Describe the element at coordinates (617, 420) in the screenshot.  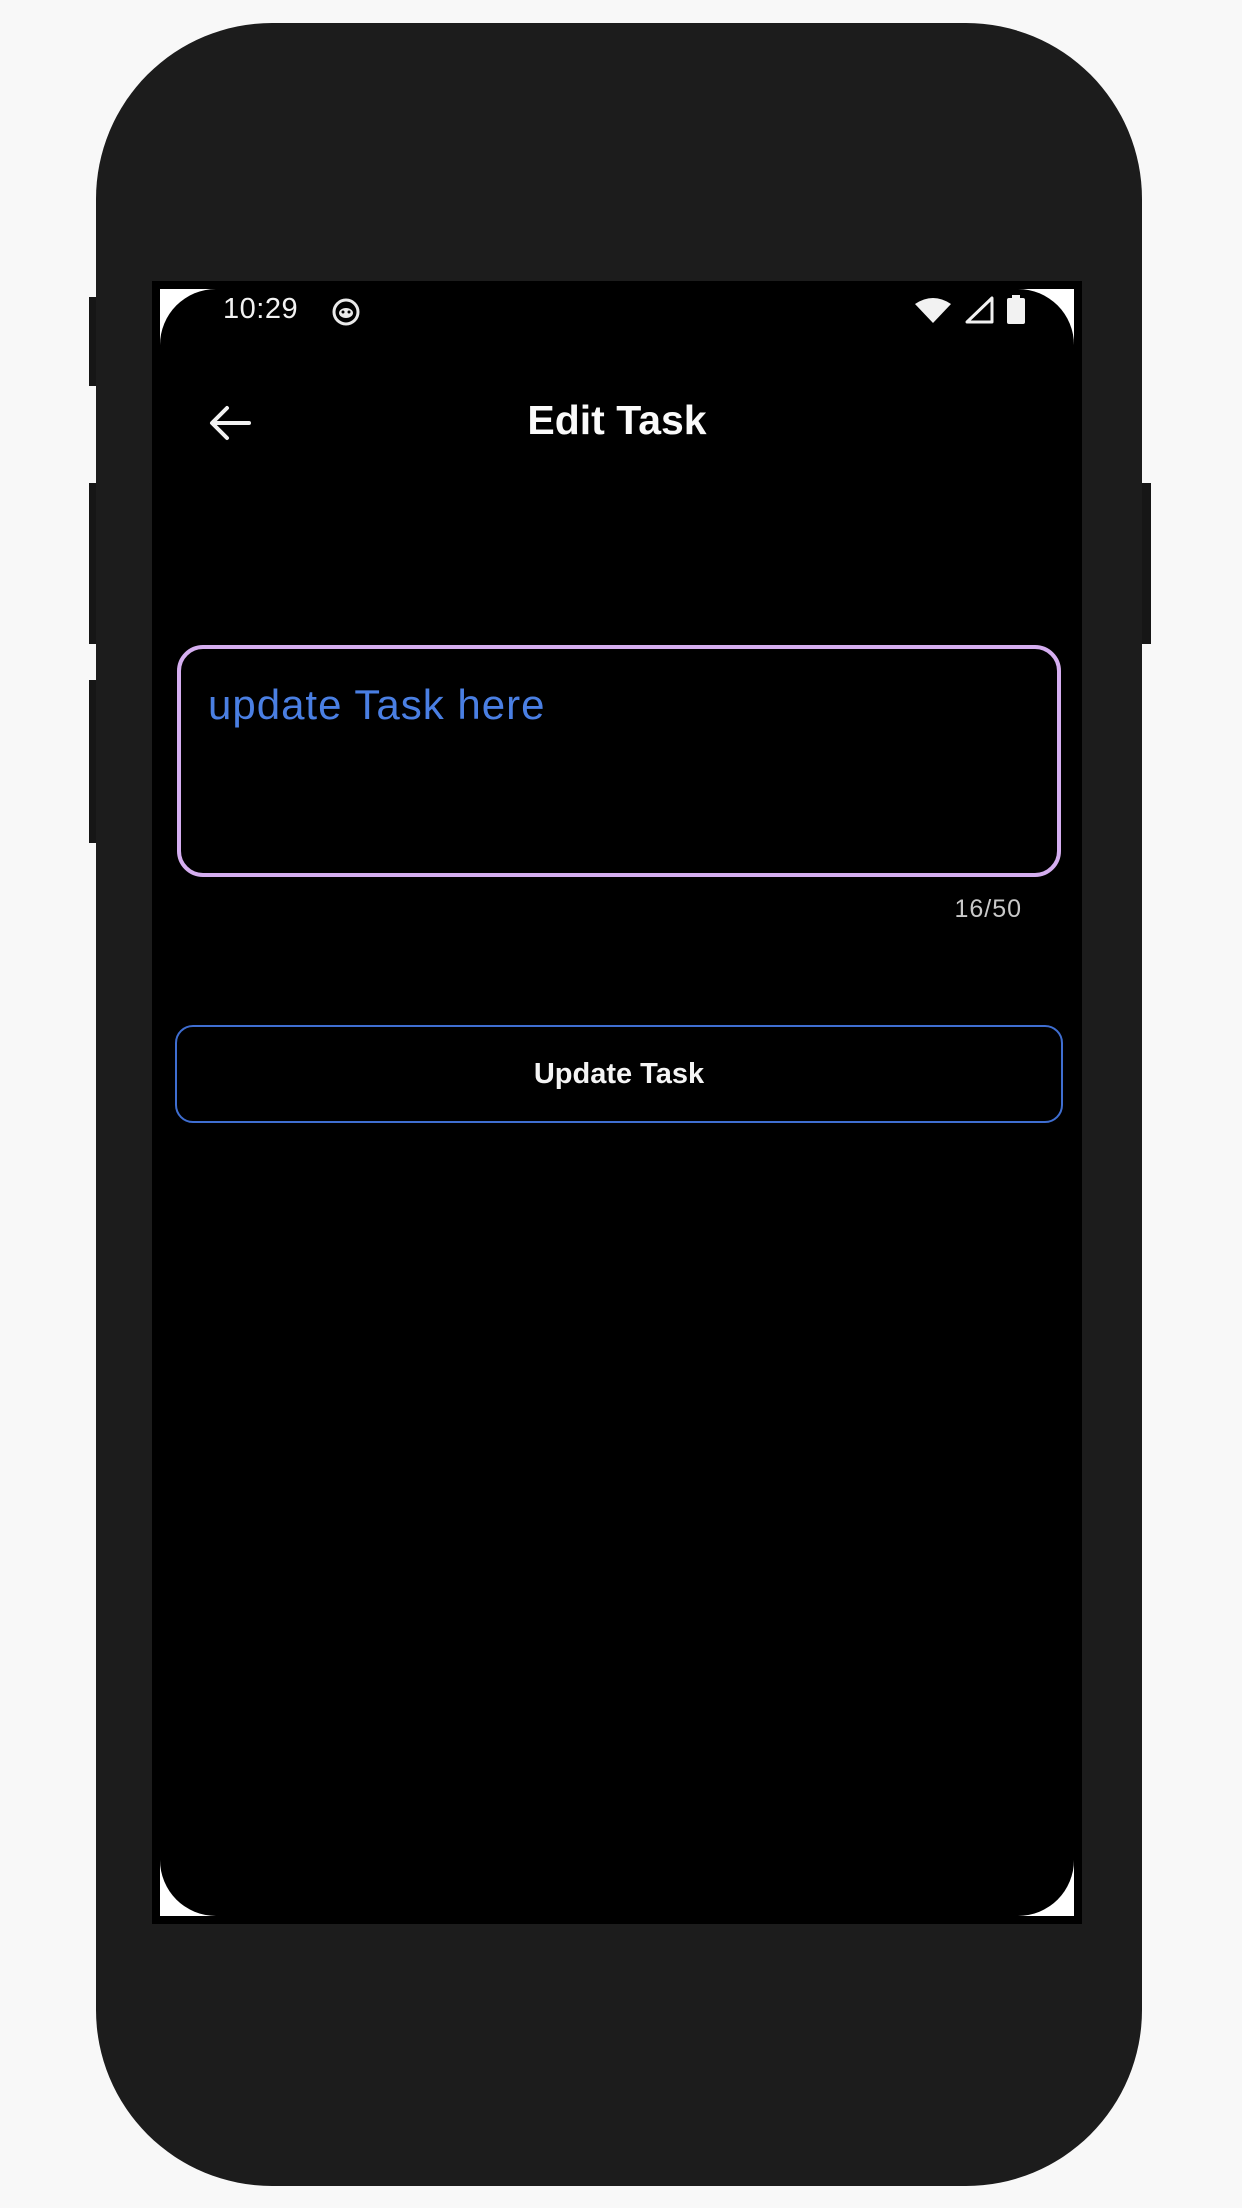
I see `page-title: Edit Task` at that location.